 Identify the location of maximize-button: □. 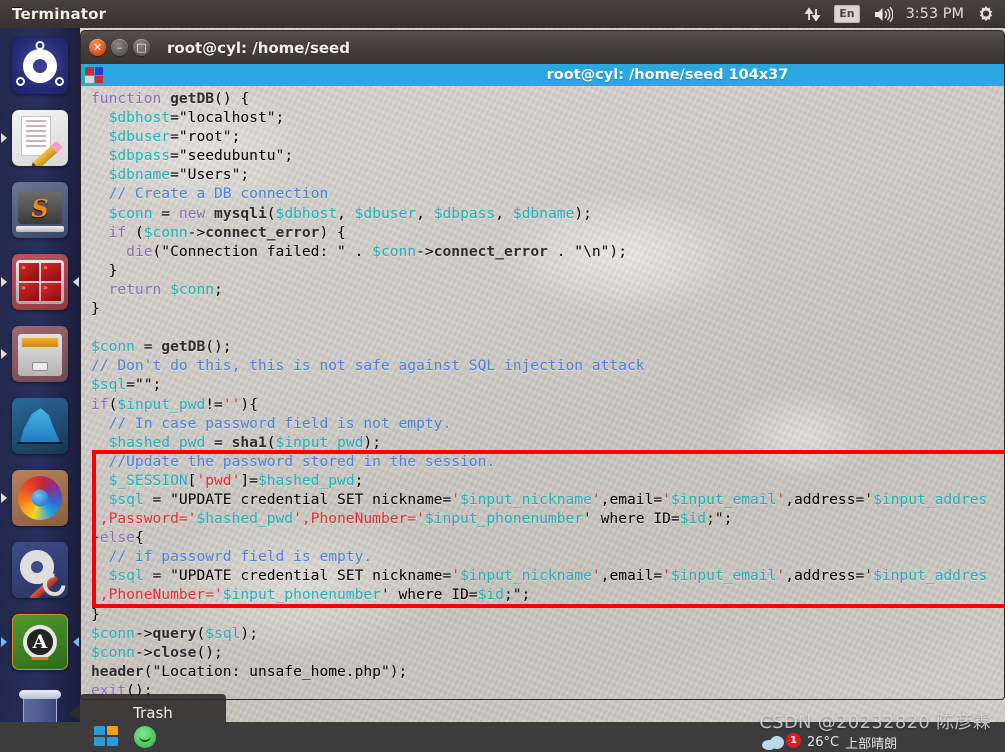
(141, 47).